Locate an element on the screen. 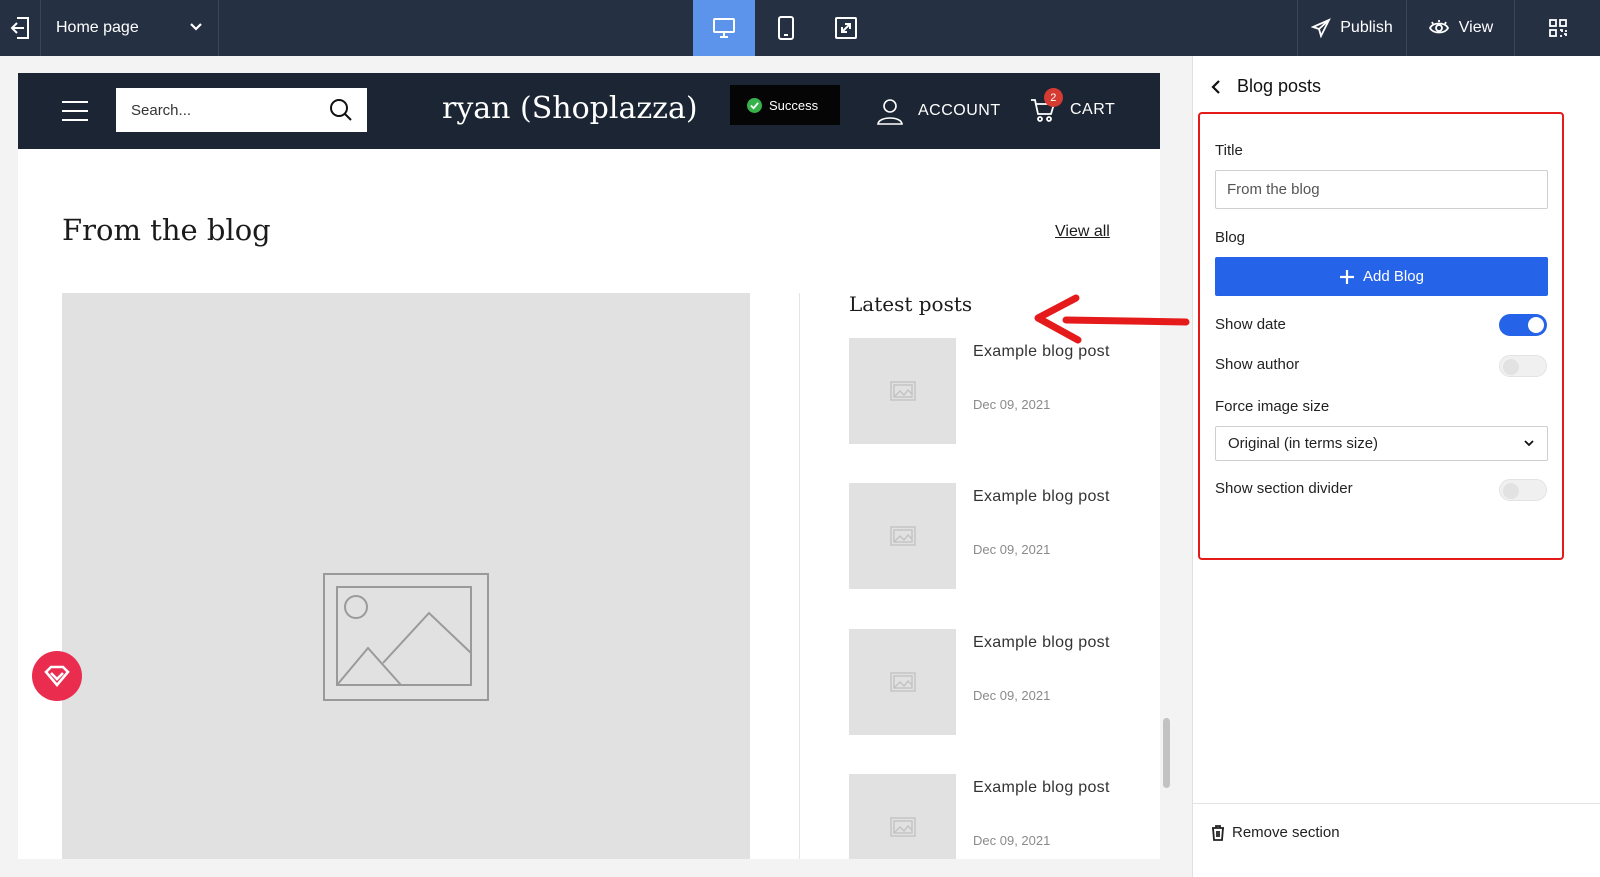 The height and width of the screenshot is (877, 1600). exit-button is located at coordinates (20, 28).